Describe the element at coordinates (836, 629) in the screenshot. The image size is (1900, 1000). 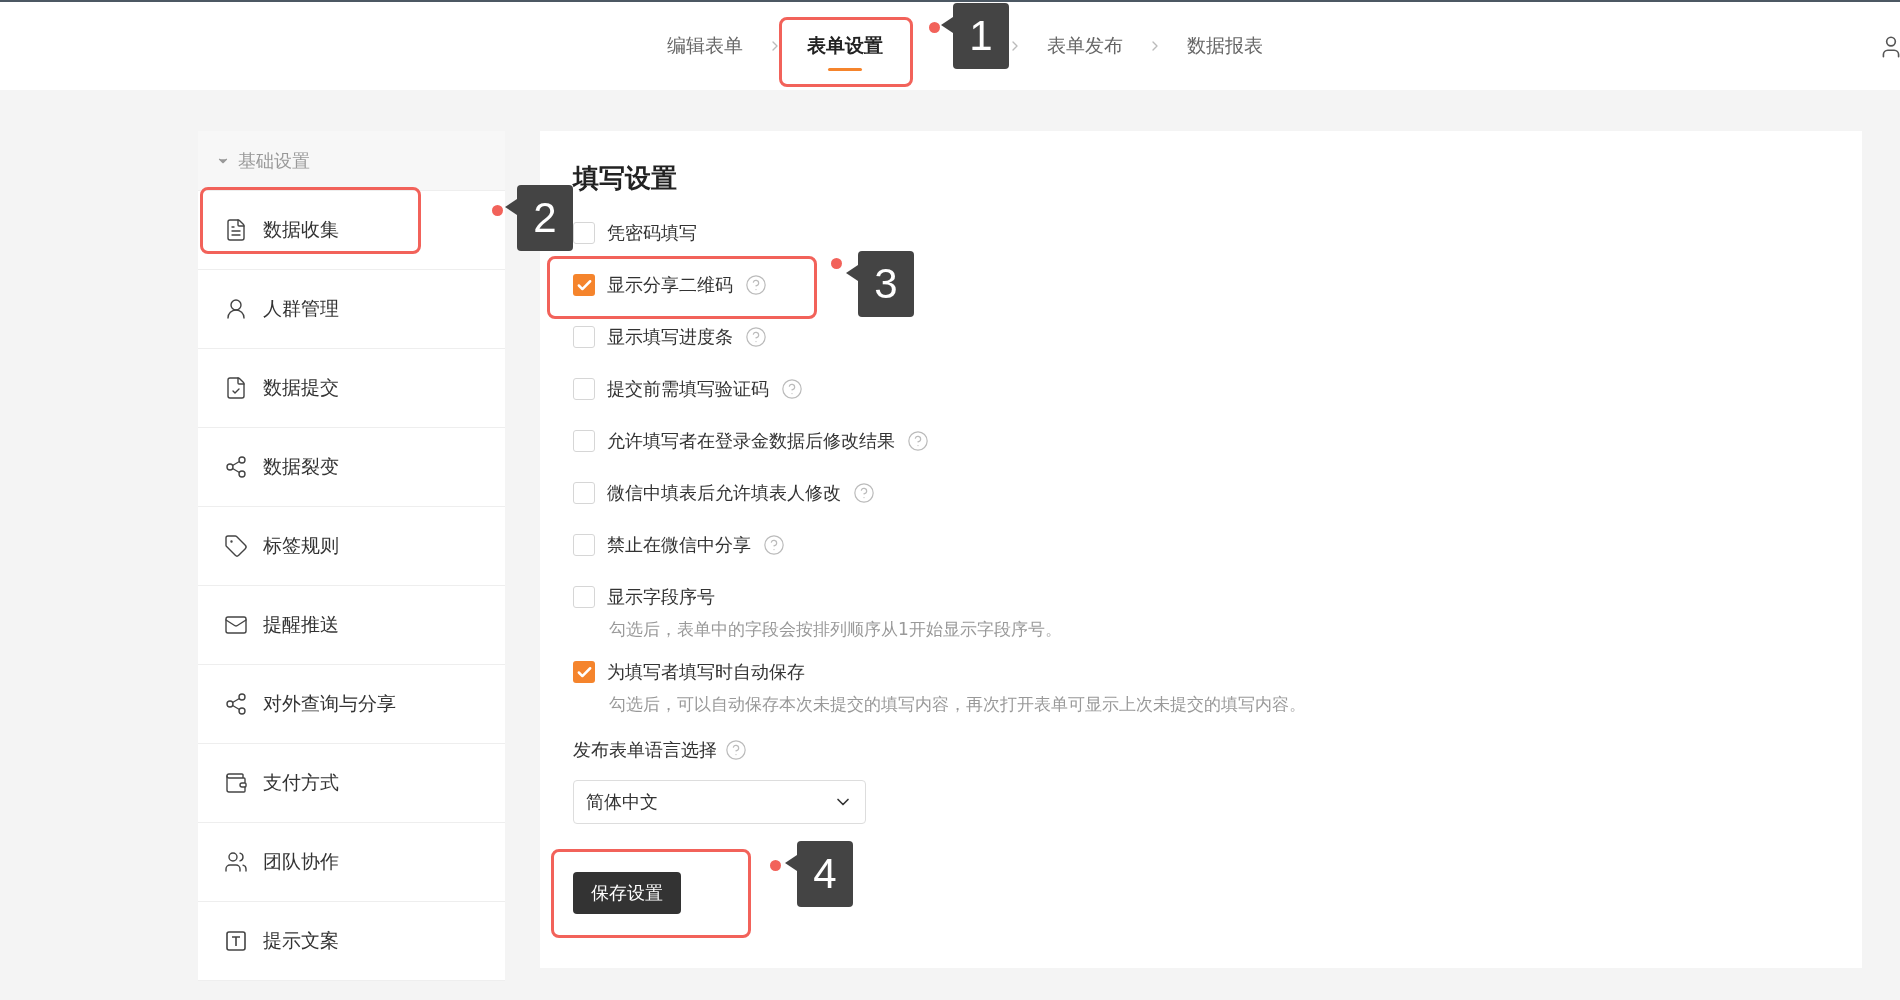
I see `option-hint: 勾选后，表单中的字段会按排列顺序从1开始显示字段序号。` at that location.